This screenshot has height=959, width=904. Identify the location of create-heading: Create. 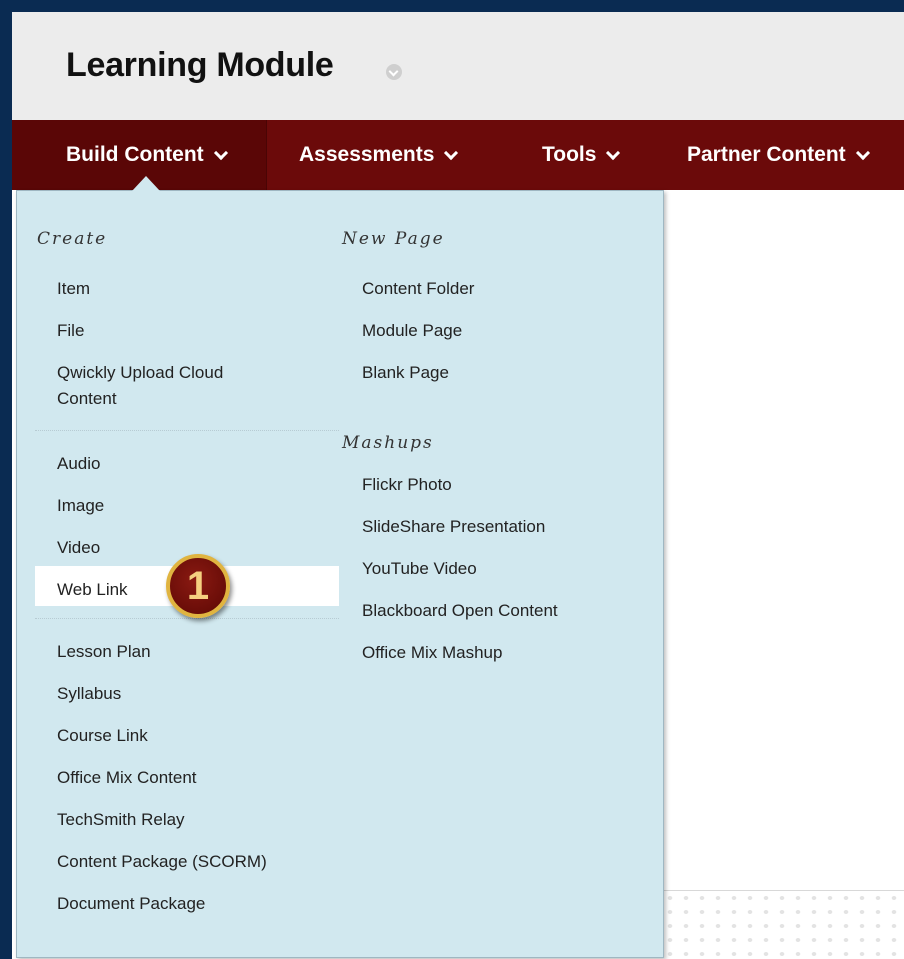
(72, 239).